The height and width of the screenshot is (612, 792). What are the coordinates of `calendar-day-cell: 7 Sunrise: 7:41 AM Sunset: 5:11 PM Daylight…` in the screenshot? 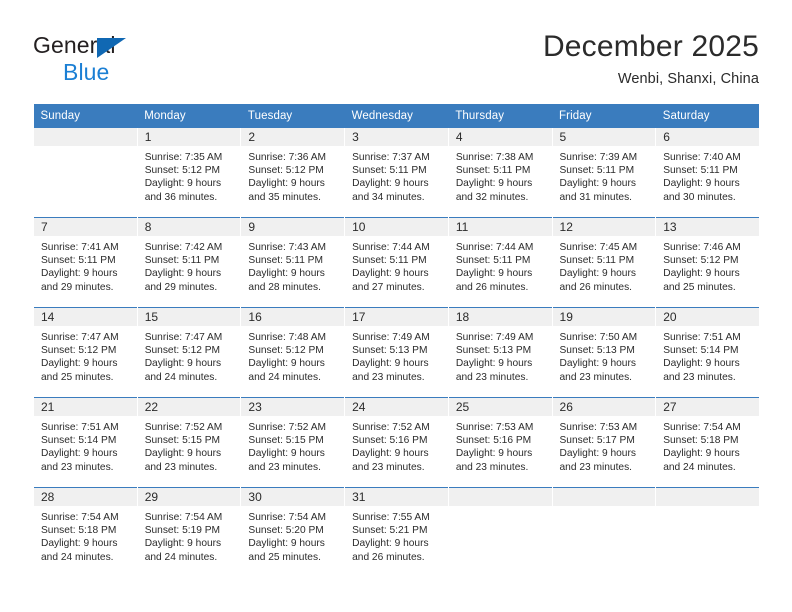 It's located at (85, 262).